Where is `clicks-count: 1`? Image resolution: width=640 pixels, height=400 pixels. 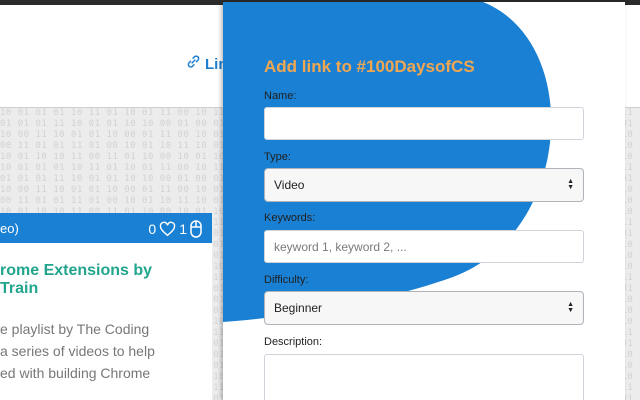 clicks-count: 1 is located at coordinates (183, 229).